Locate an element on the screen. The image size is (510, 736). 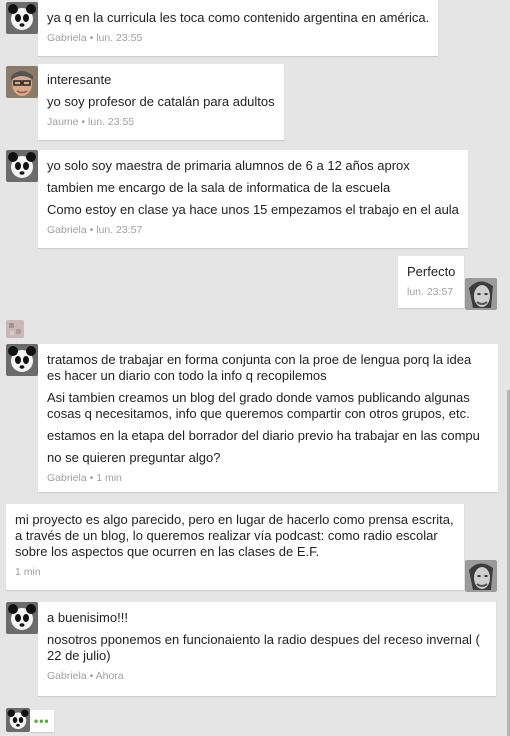
message-meta: Gabriela • 1 min is located at coordinates (84, 478).